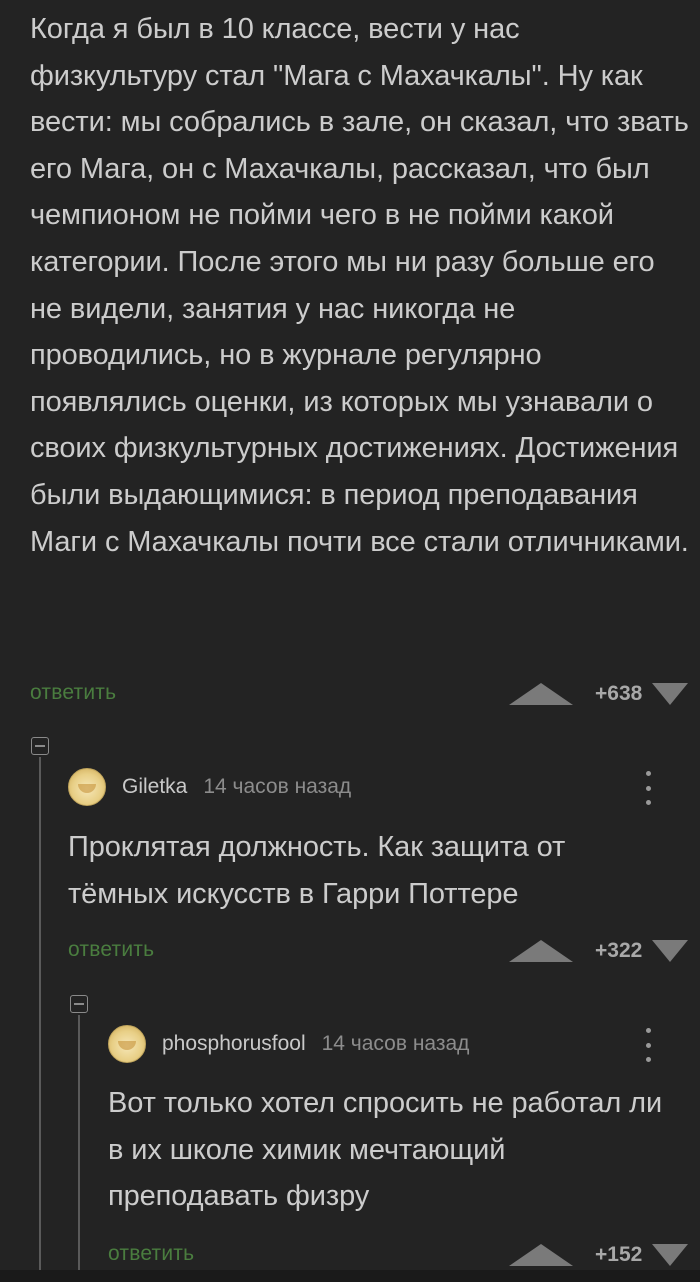 The image size is (700, 1282). What do you see at coordinates (234, 1044) in the screenshot?
I see `username: phosphorusfool` at bounding box center [234, 1044].